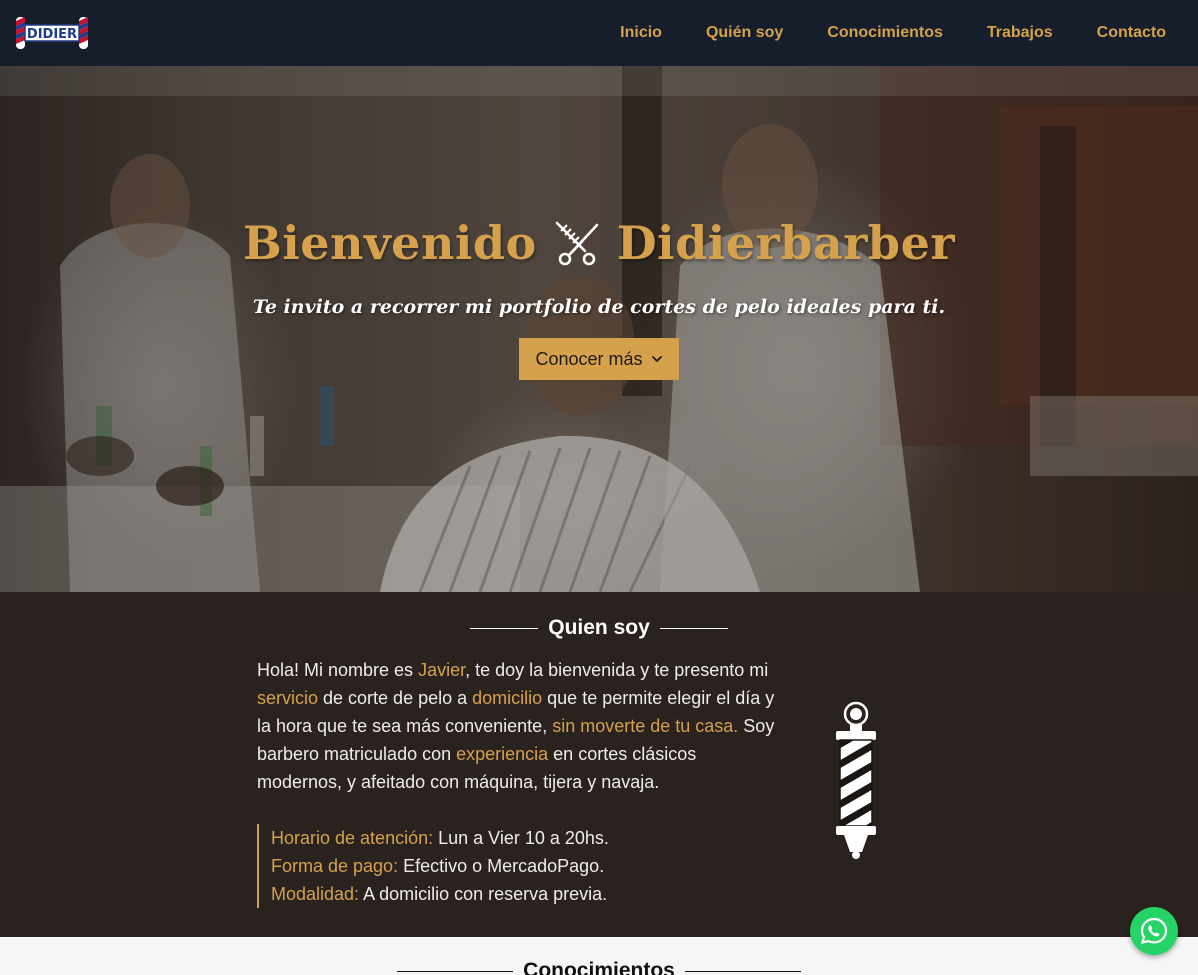 The image size is (1198, 975). What do you see at coordinates (589, 358) in the screenshot?
I see `cta-label: Conocer más` at bounding box center [589, 358].